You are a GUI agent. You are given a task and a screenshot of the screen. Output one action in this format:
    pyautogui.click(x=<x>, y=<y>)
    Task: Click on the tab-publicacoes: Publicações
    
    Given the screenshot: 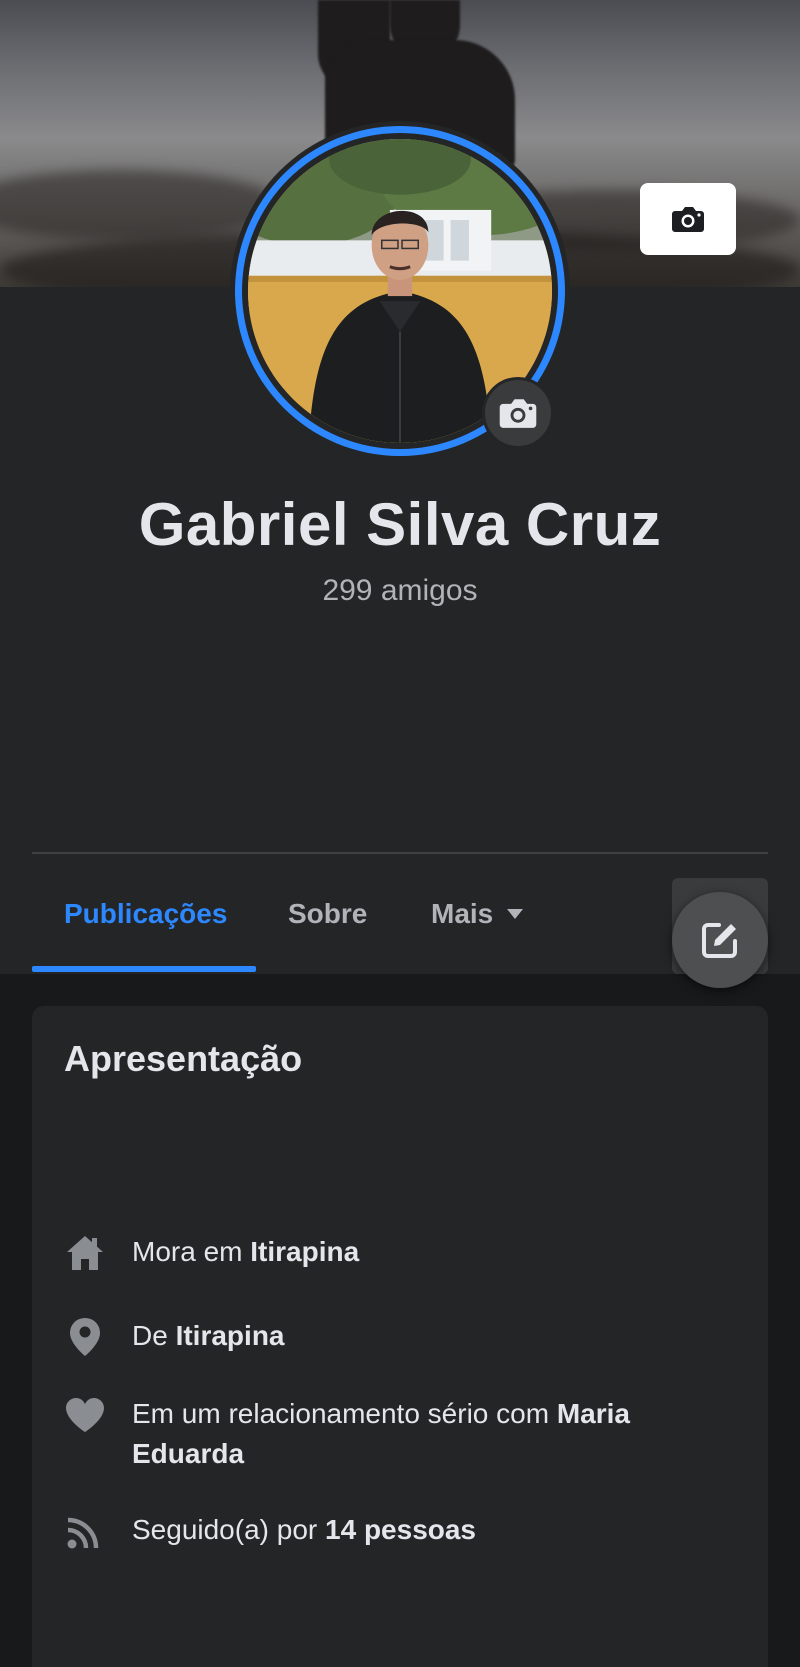 What is the action you would take?
    pyautogui.click(x=145, y=914)
    